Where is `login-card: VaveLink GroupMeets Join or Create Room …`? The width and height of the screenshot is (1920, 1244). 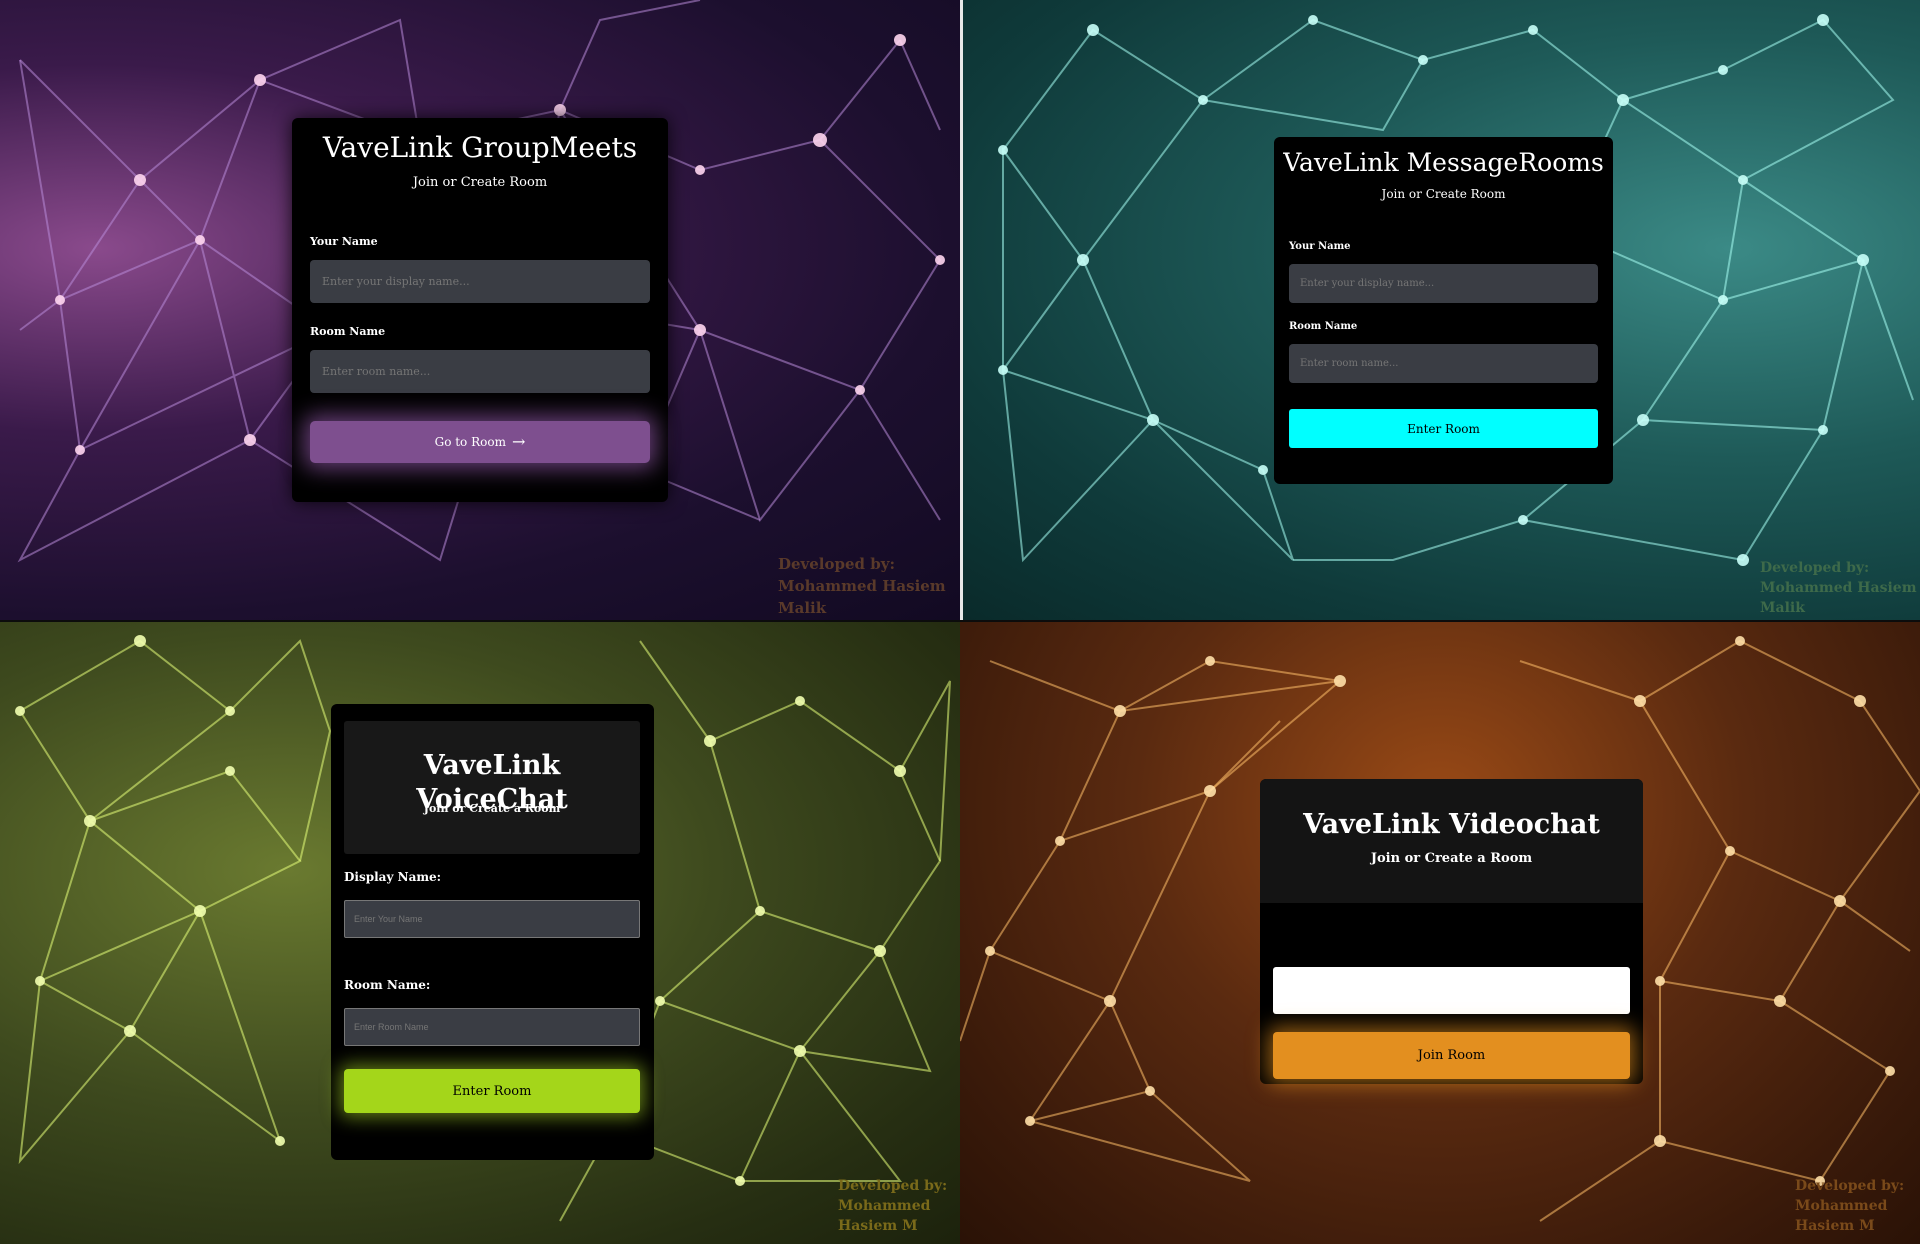
login-card: VaveLink GroupMeets Join or Create Room … is located at coordinates (480, 310).